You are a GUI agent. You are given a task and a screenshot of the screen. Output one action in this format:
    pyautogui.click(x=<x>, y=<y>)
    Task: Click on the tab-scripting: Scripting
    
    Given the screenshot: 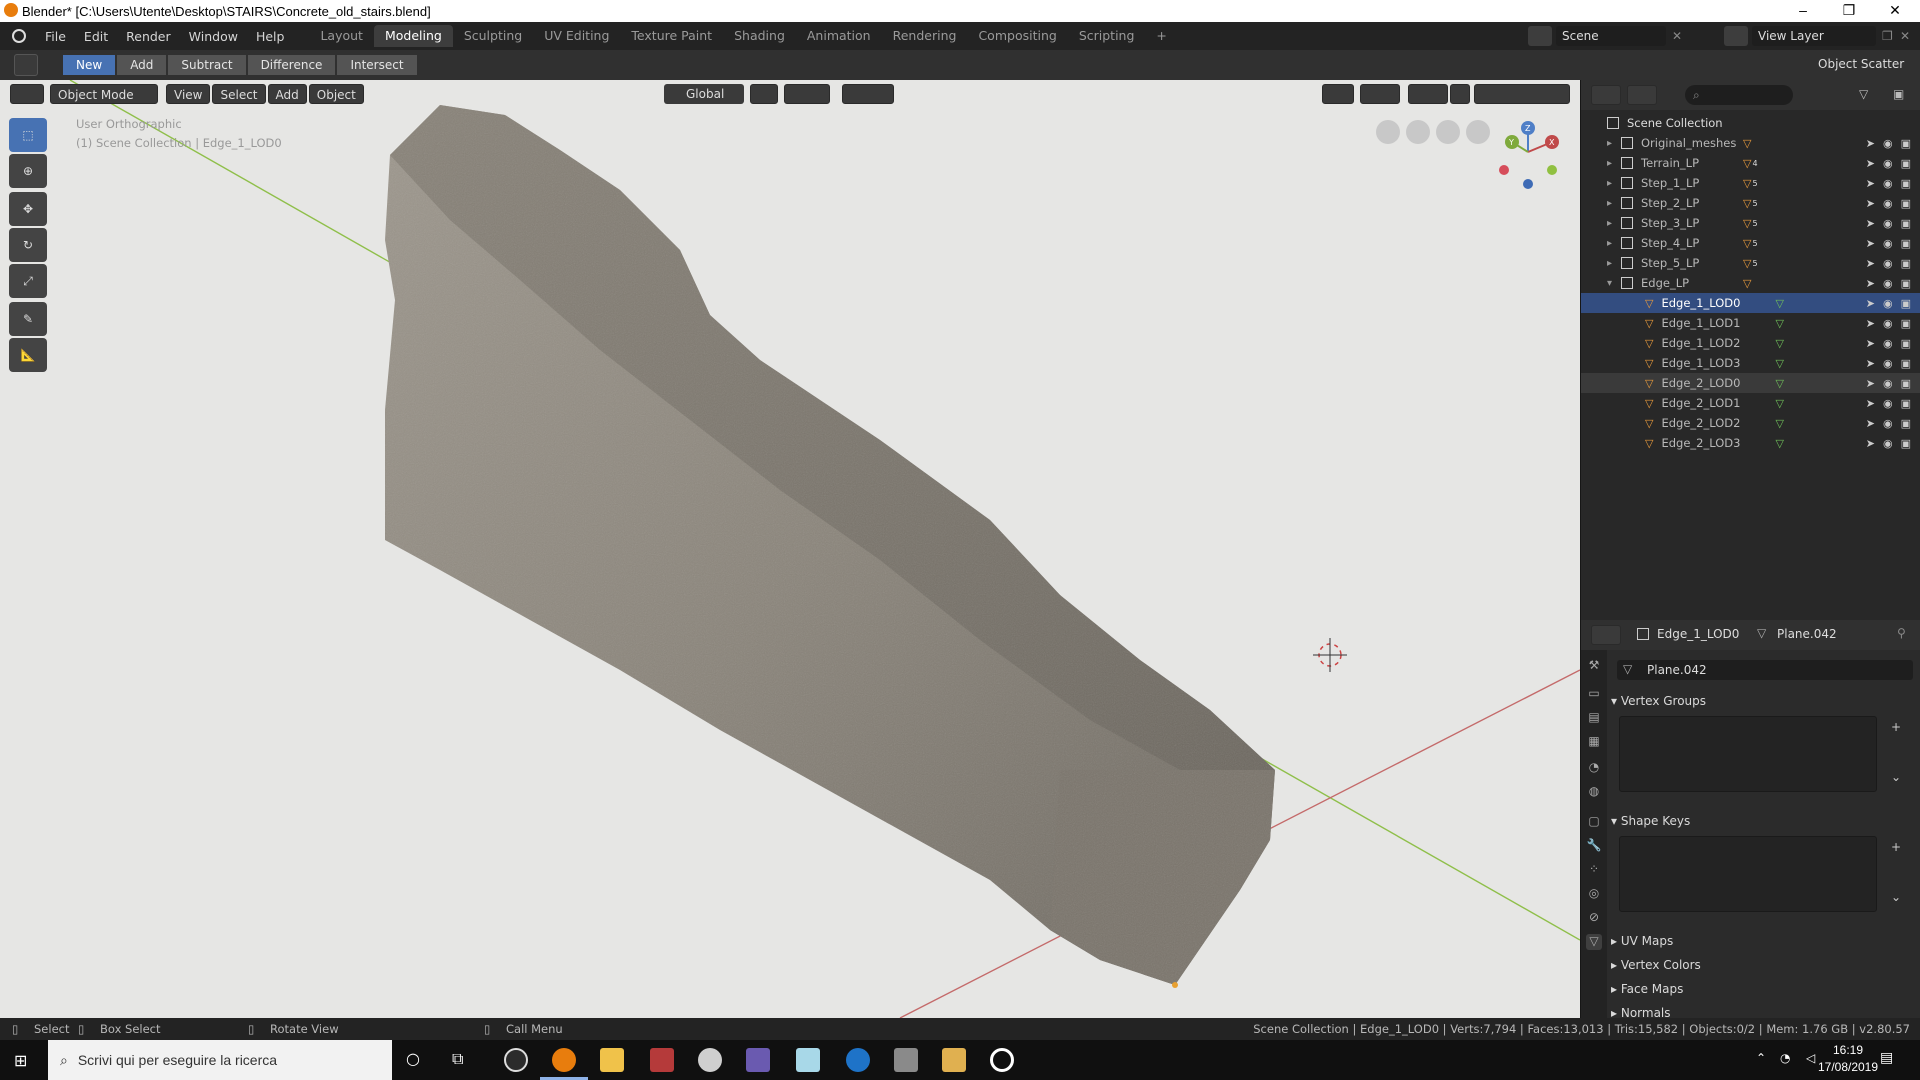 What is the action you would take?
    pyautogui.click(x=1107, y=36)
    